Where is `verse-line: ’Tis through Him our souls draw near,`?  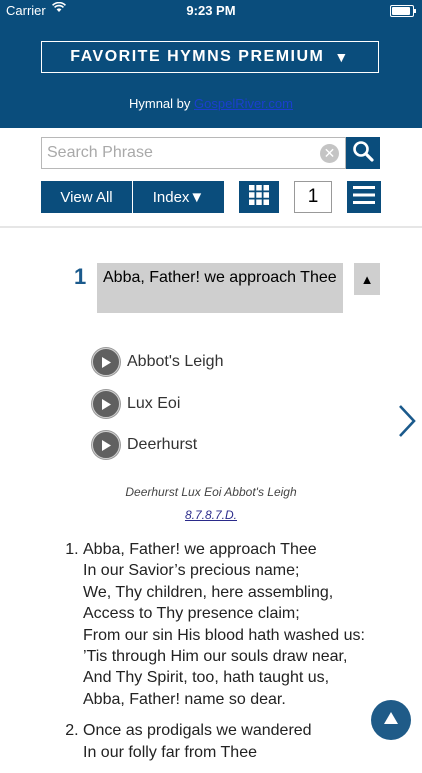
verse-line: ’Tis through Him our souls draw near, is located at coordinates (215, 657).